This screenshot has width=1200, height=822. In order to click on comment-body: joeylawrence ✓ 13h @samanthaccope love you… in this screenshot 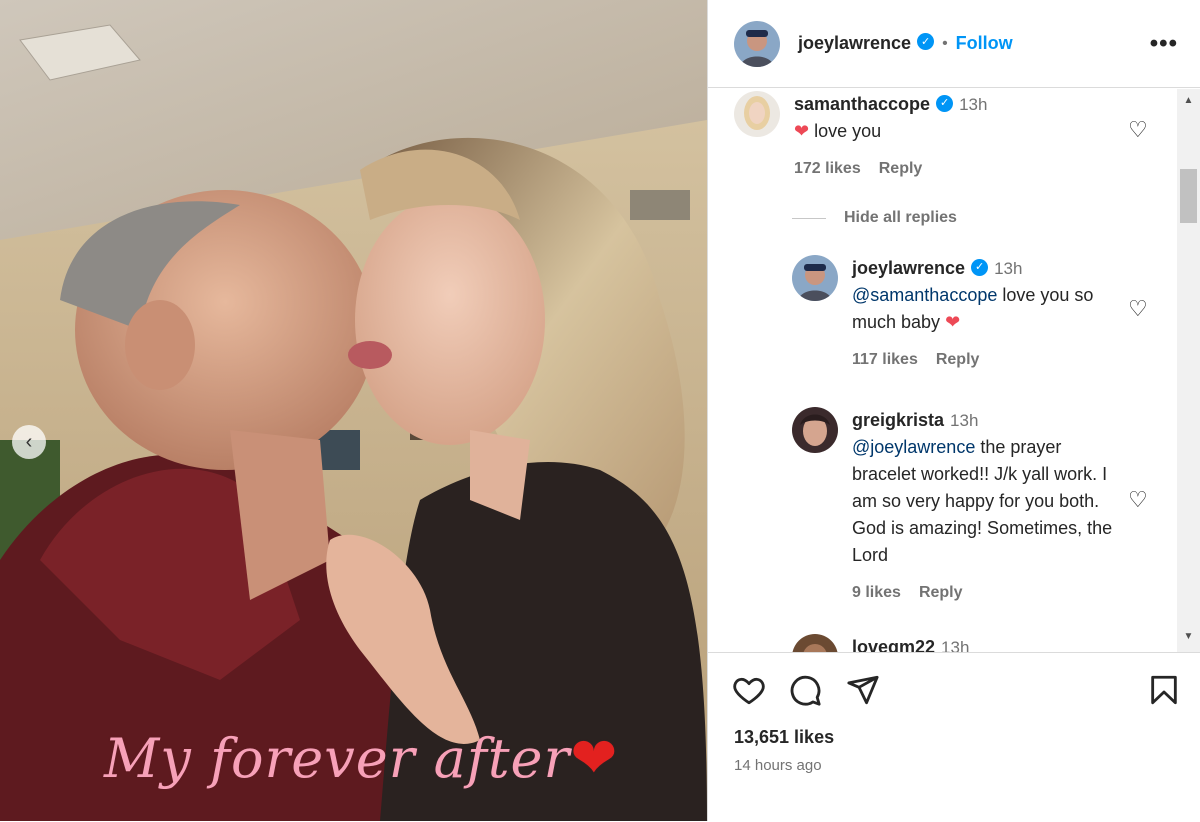, I will do `click(982, 314)`.